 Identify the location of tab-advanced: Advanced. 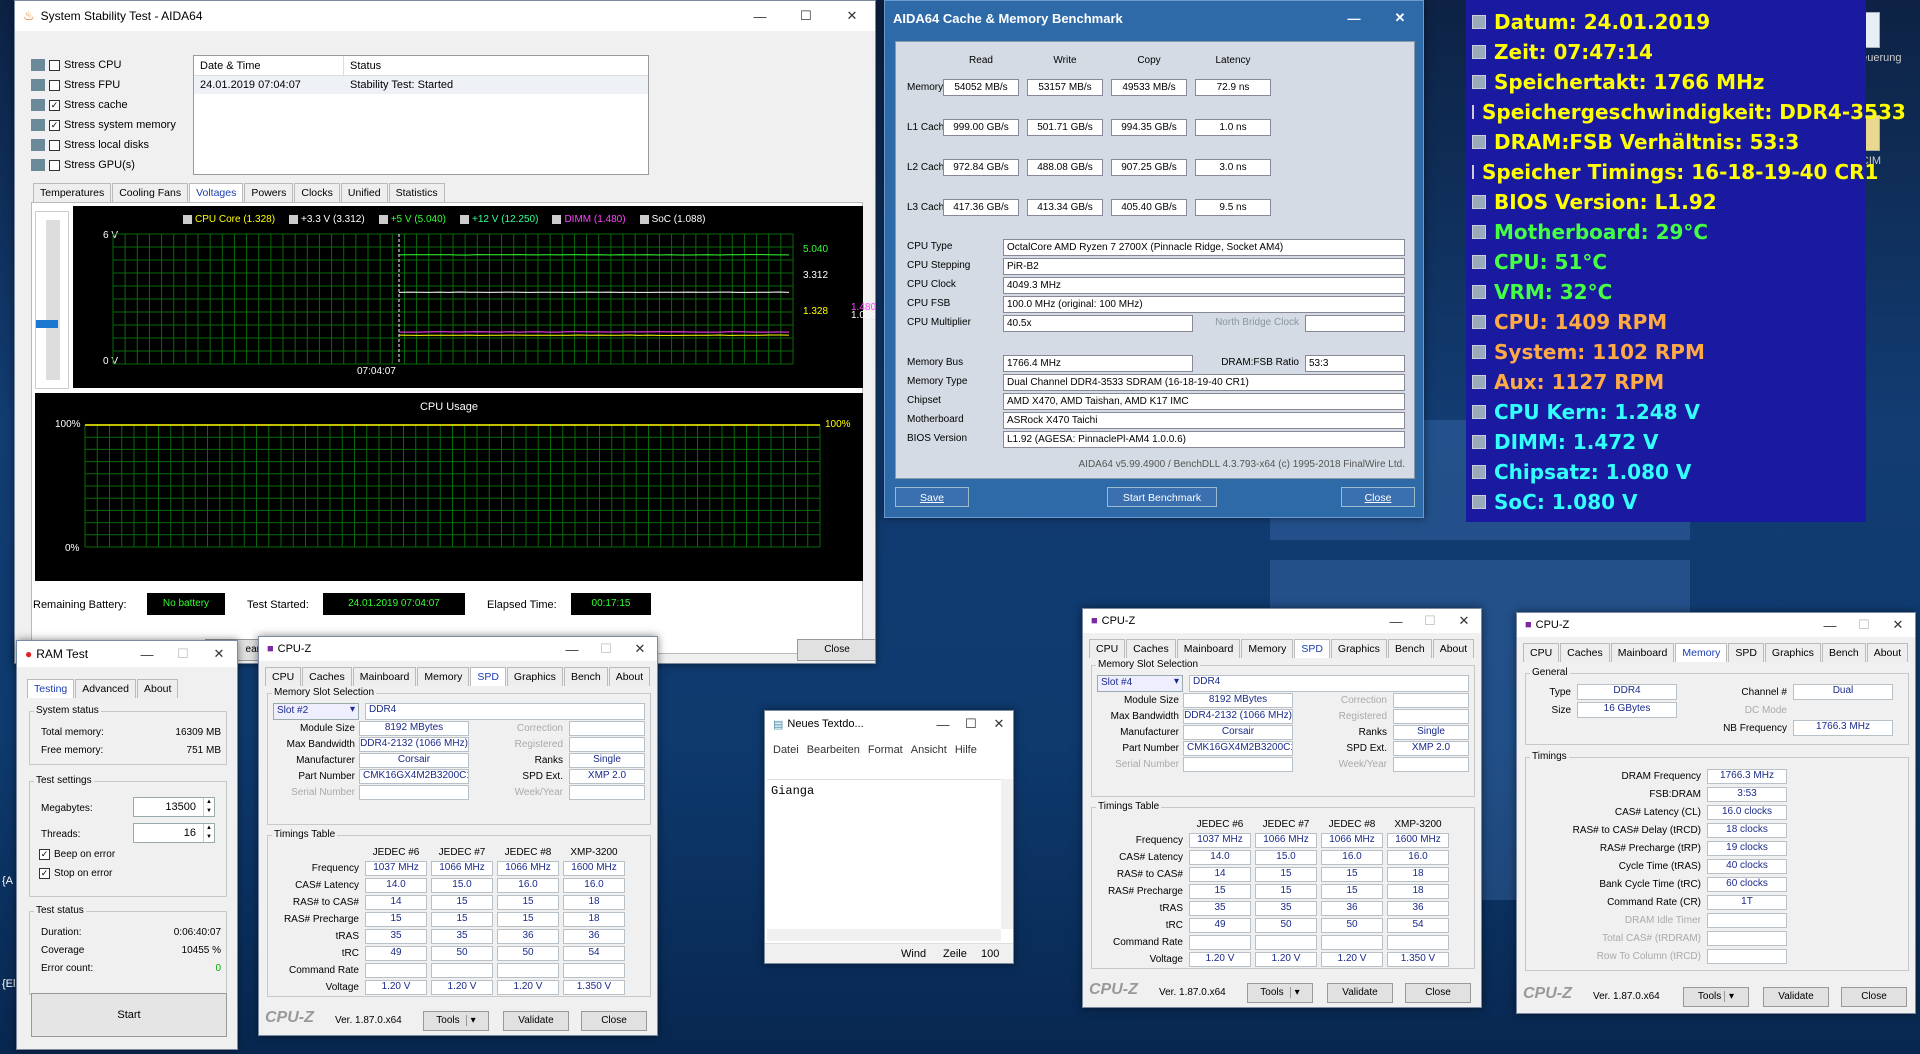
(105, 688).